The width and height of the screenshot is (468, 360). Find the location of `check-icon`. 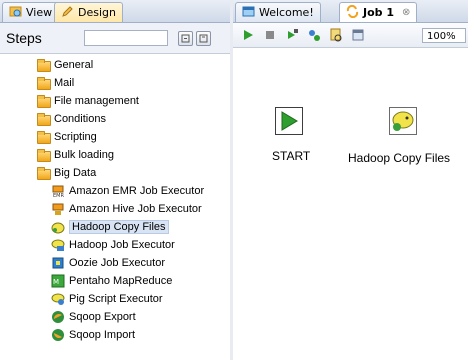

check-icon is located at coordinates (336, 35).